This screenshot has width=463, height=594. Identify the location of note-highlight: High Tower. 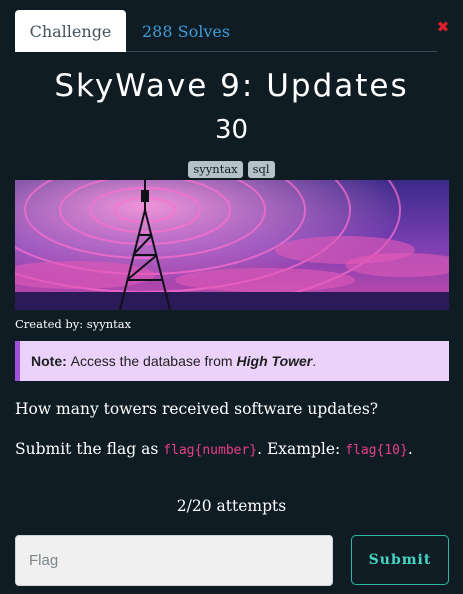
(274, 361).